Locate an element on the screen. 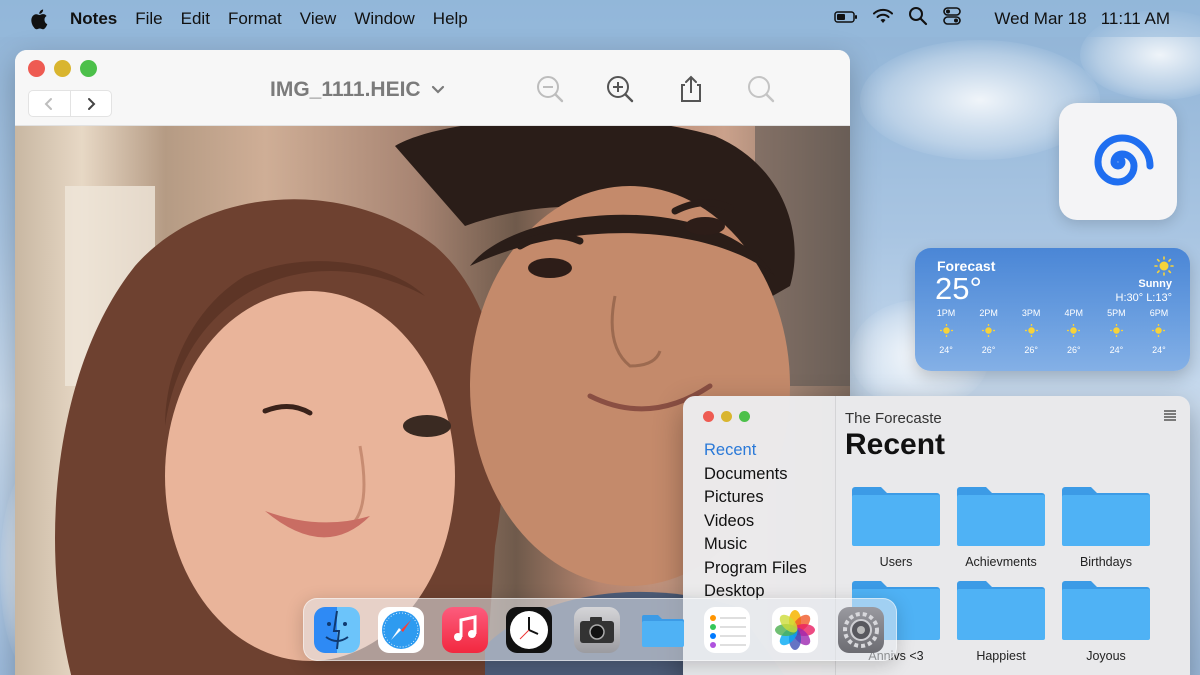  spiral-app-icon is located at coordinates (1118, 161).